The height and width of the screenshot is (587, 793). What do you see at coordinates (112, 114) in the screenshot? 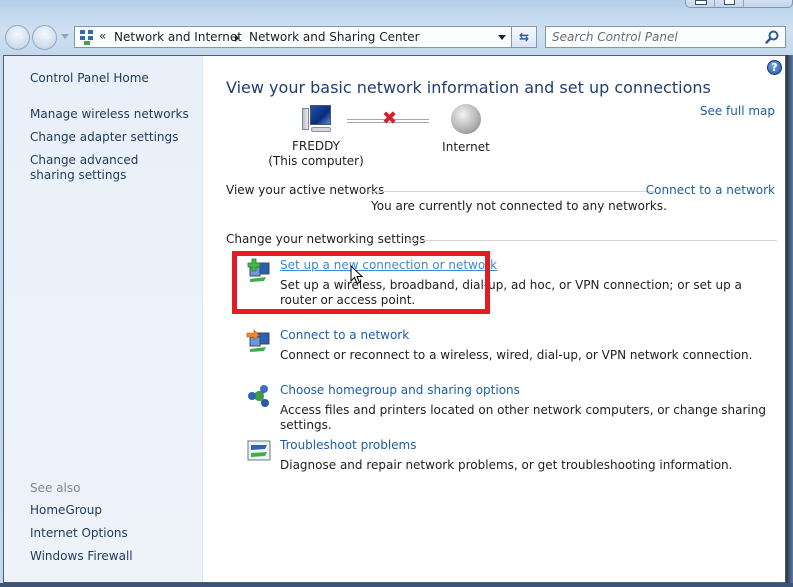
I see `sidebar-item-manage-wireless-networks: Manage wireless networks` at bounding box center [112, 114].